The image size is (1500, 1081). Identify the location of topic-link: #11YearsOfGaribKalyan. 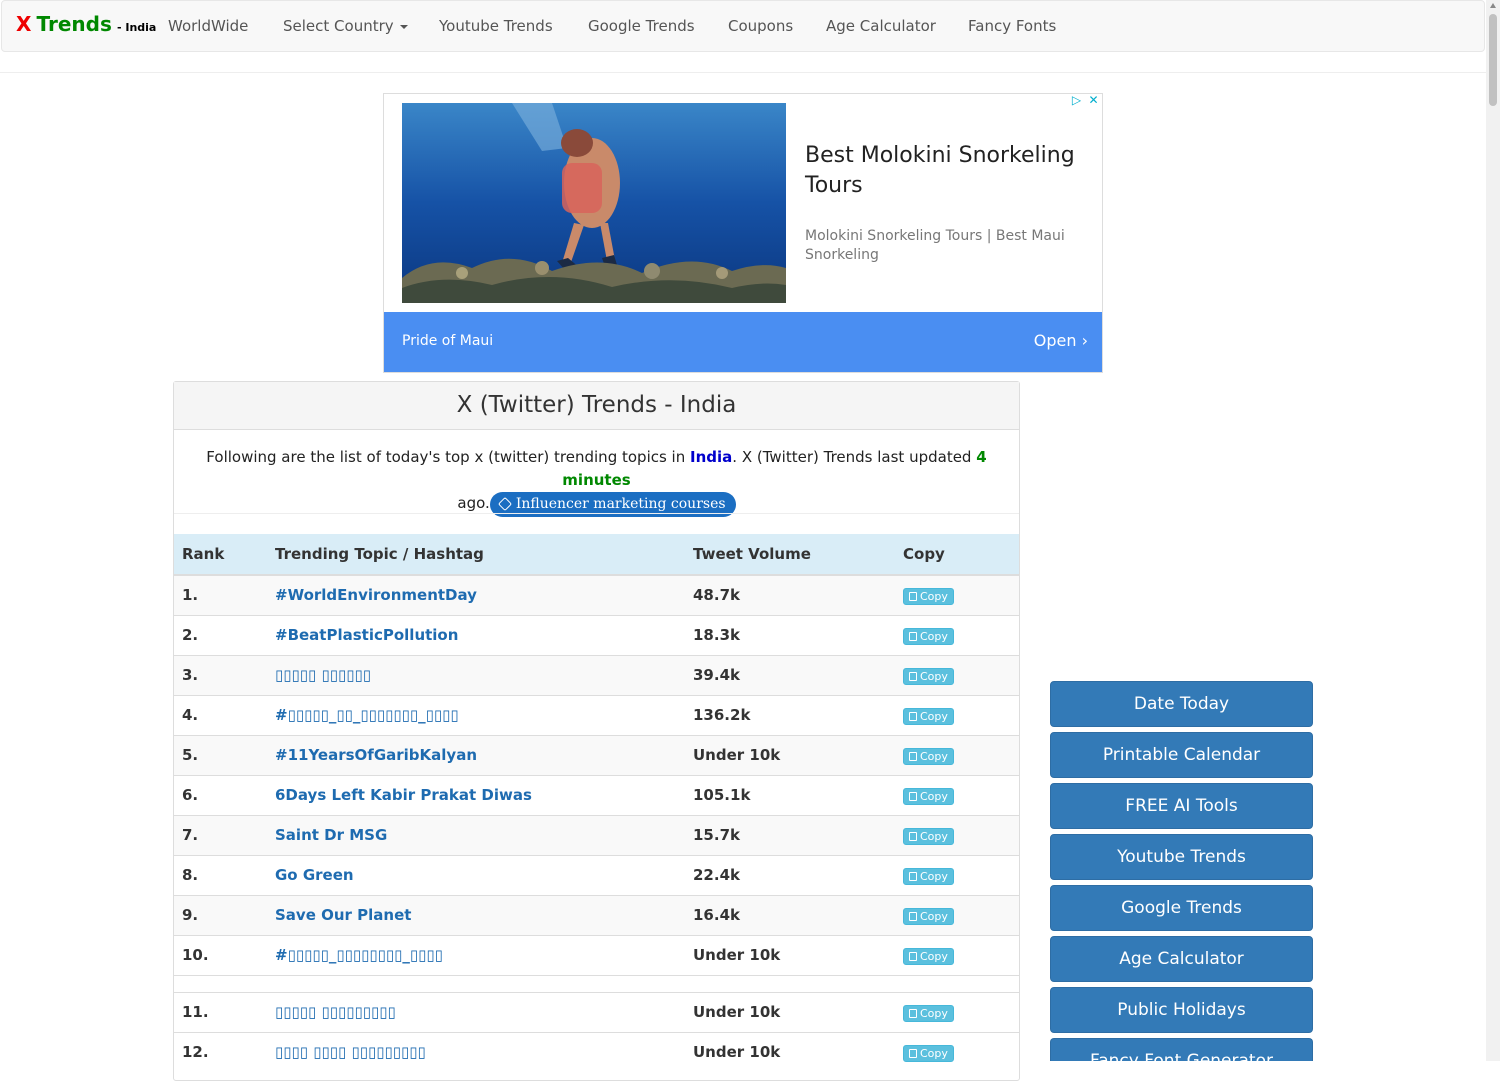
(376, 755).